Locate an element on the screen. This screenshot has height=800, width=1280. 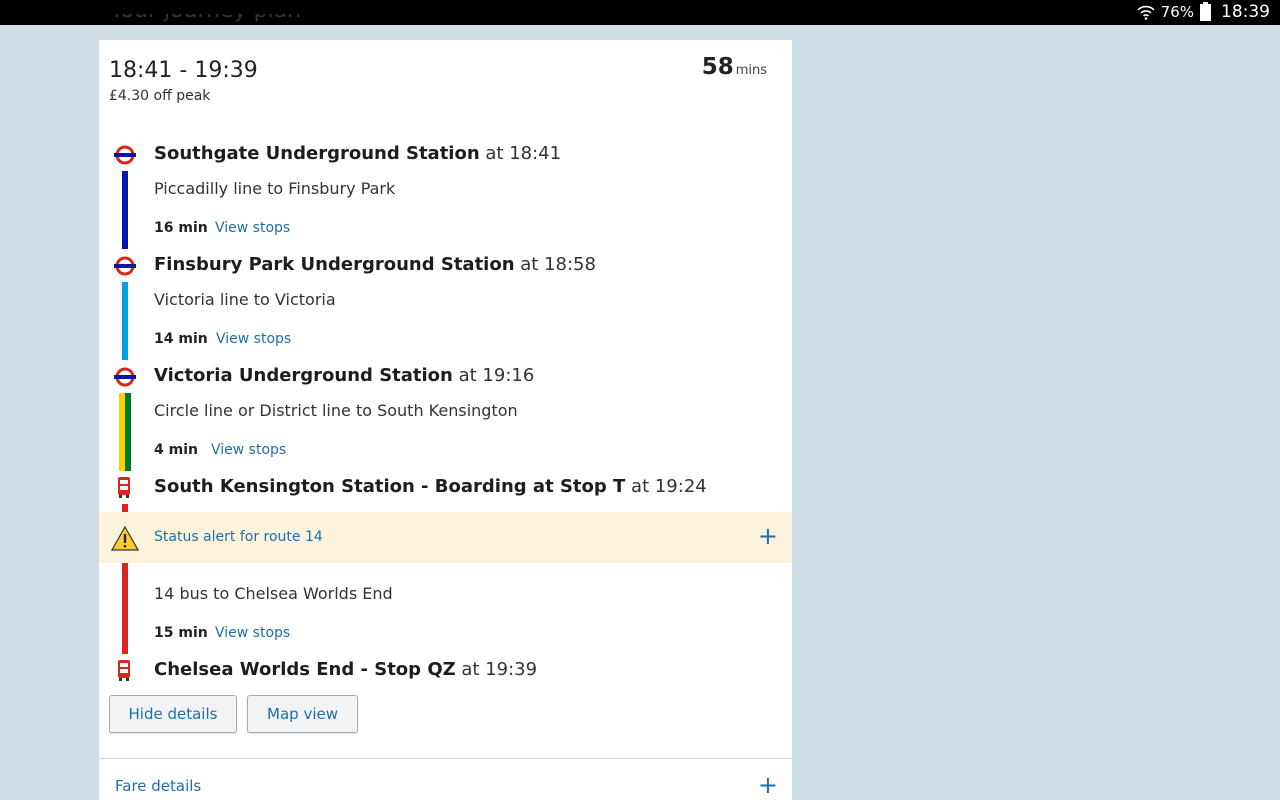
journey-fare: £4.30 off peak is located at coordinates (160, 96).